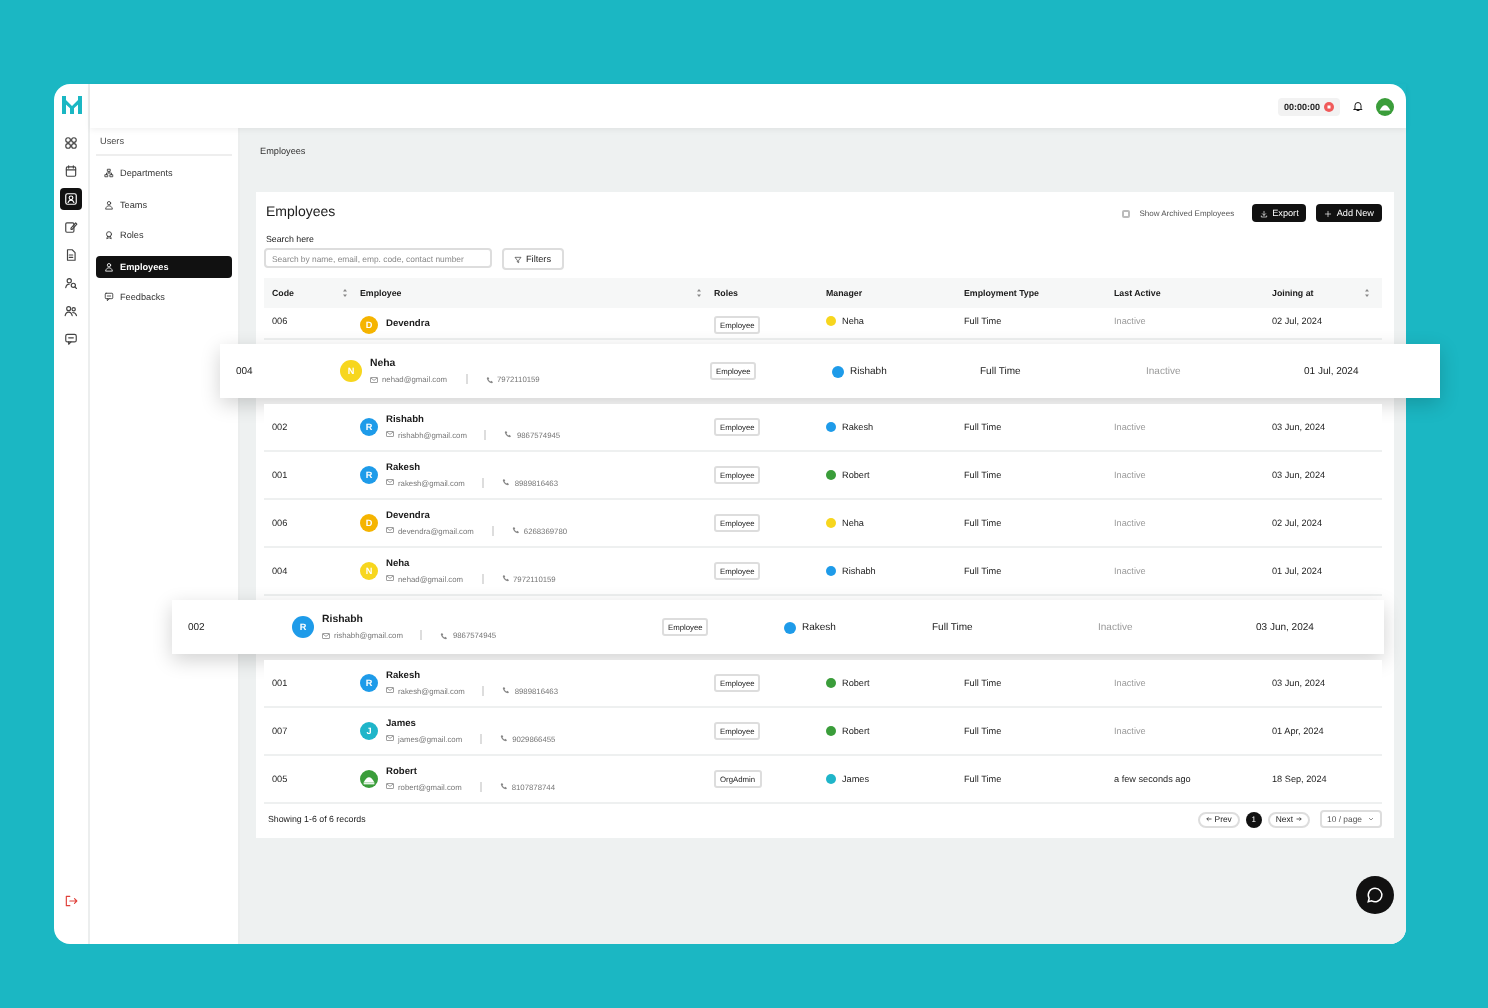 This screenshot has height=1008, width=1488. I want to click on chat-rail-button, so click(71, 339).